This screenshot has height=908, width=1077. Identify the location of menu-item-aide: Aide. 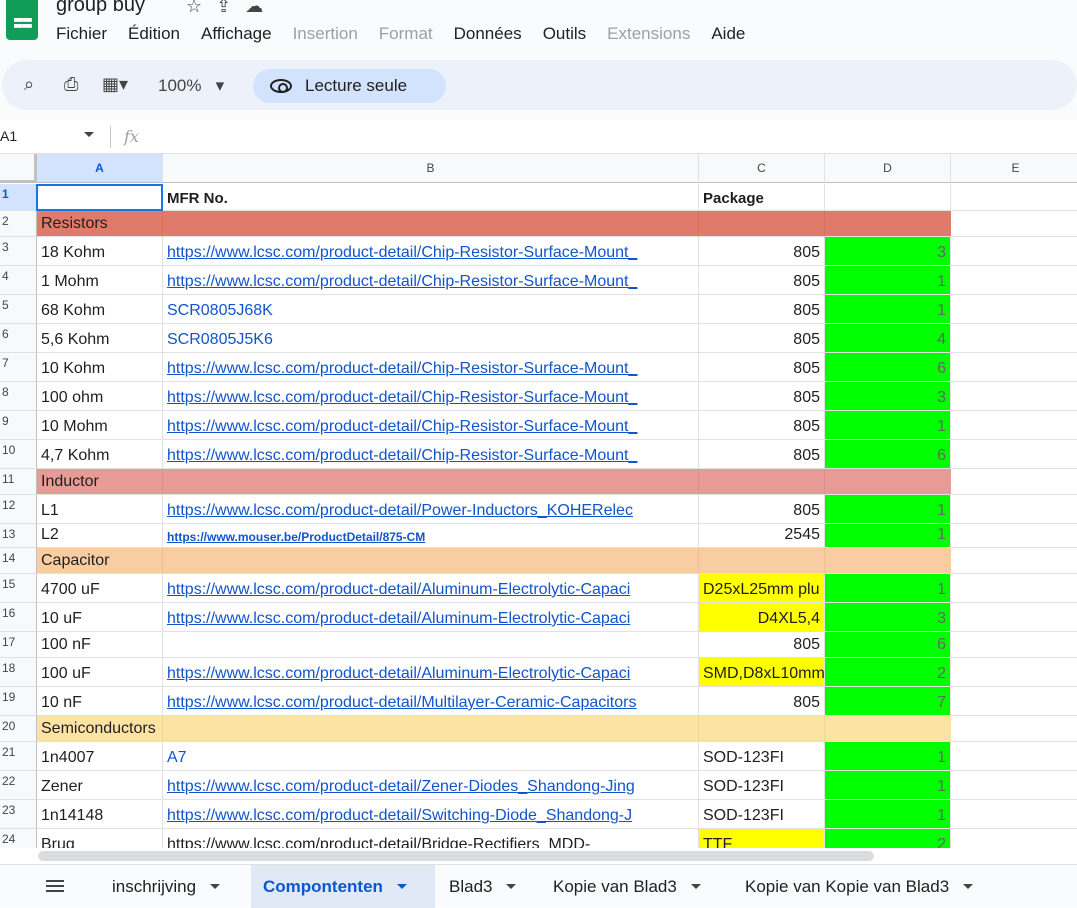
(728, 34).